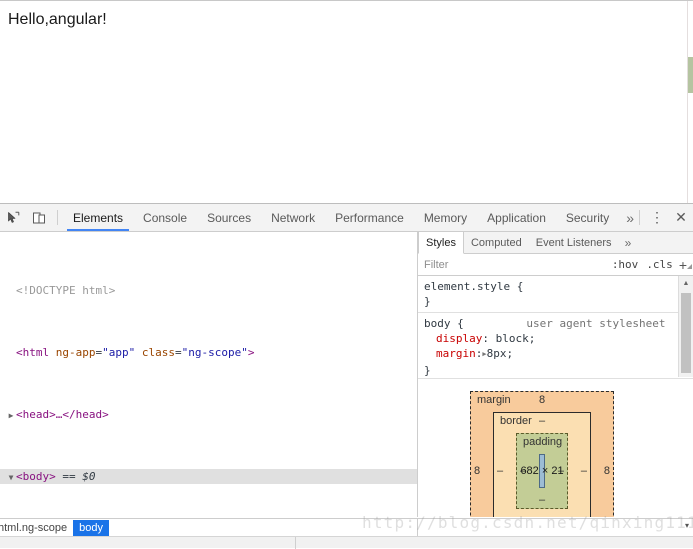  Describe the element at coordinates (57, 217) in the screenshot. I see `toolbar-divider` at that location.